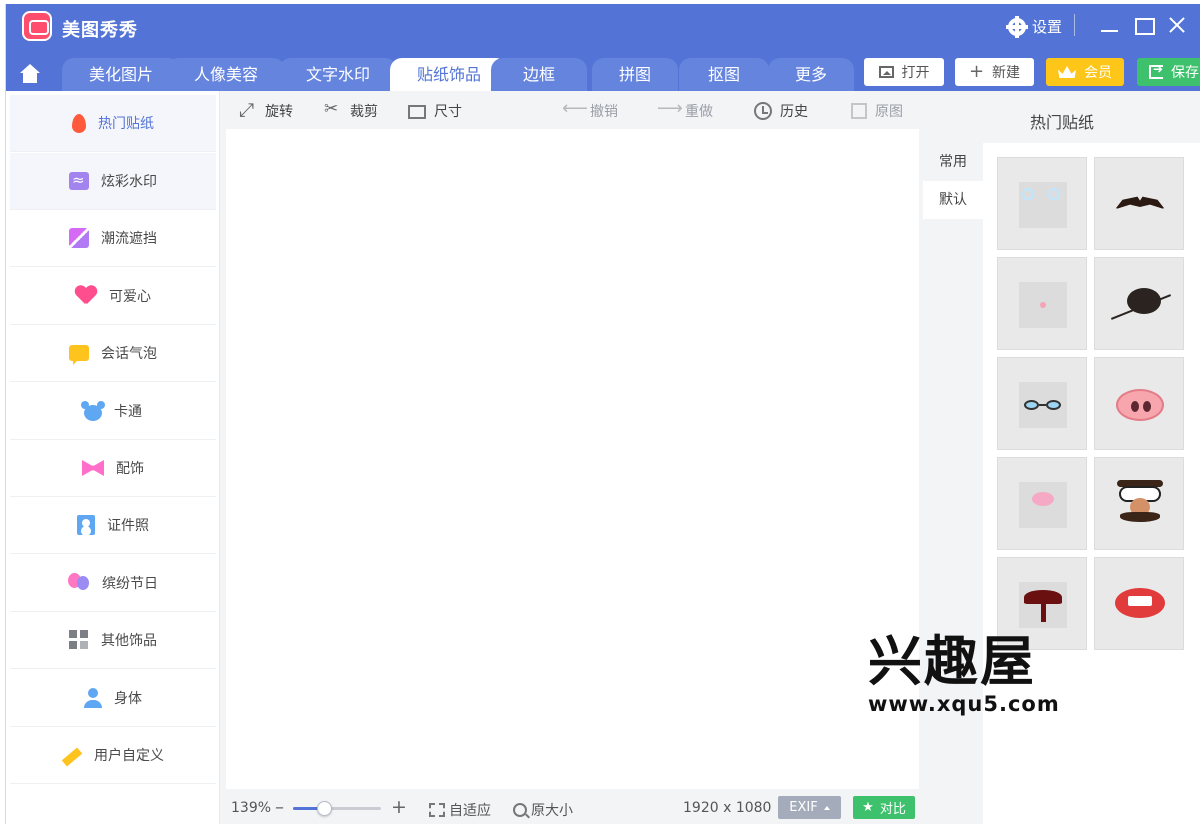 Image resolution: width=1200 pixels, height=828 pixels. What do you see at coordinates (635, 74) in the screenshot?
I see `tab-collage: 拼图` at bounding box center [635, 74].